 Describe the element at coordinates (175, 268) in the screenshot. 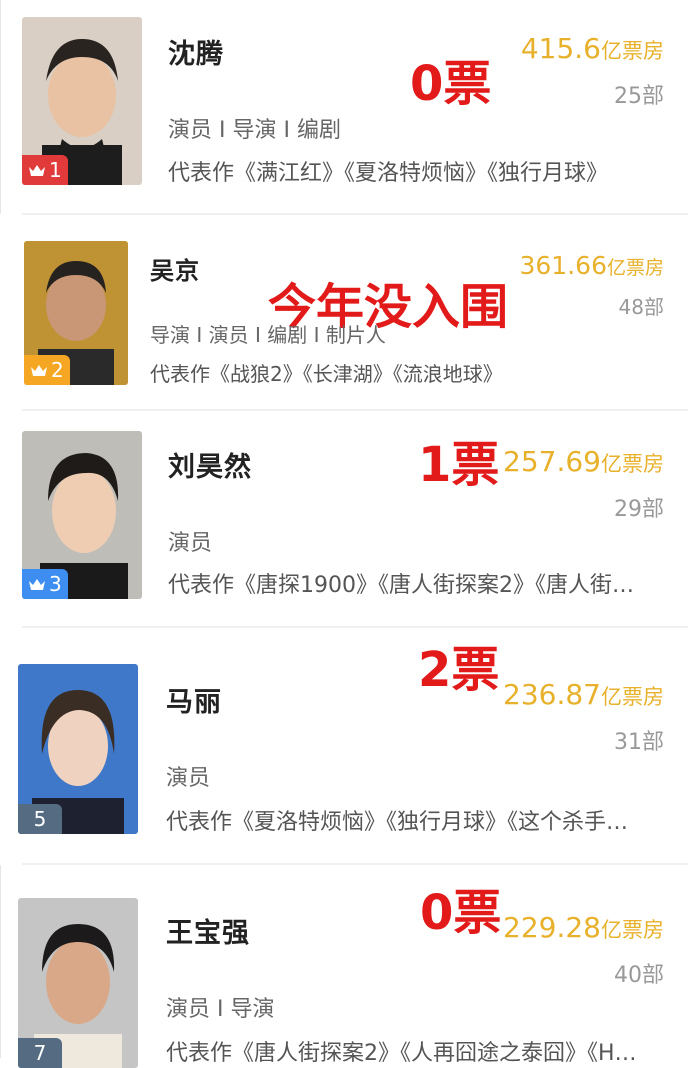

I see `person-name: 吴京` at that location.